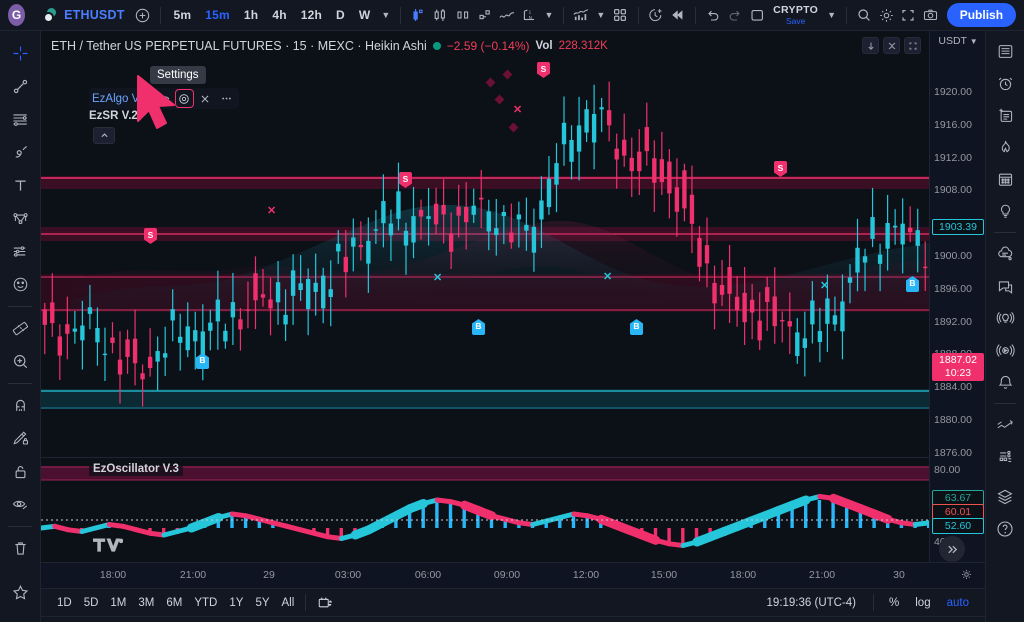  I want to click on text-tool, so click(20, 185).